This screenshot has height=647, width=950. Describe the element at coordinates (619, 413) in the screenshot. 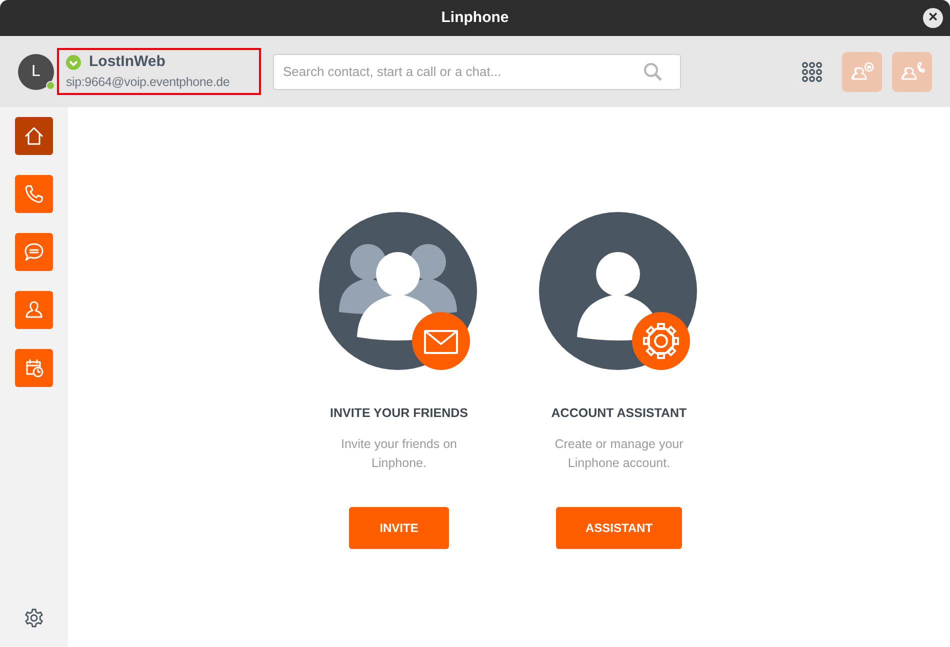

I see `card-title: ACCOUNT ASSISTANT` at that location.